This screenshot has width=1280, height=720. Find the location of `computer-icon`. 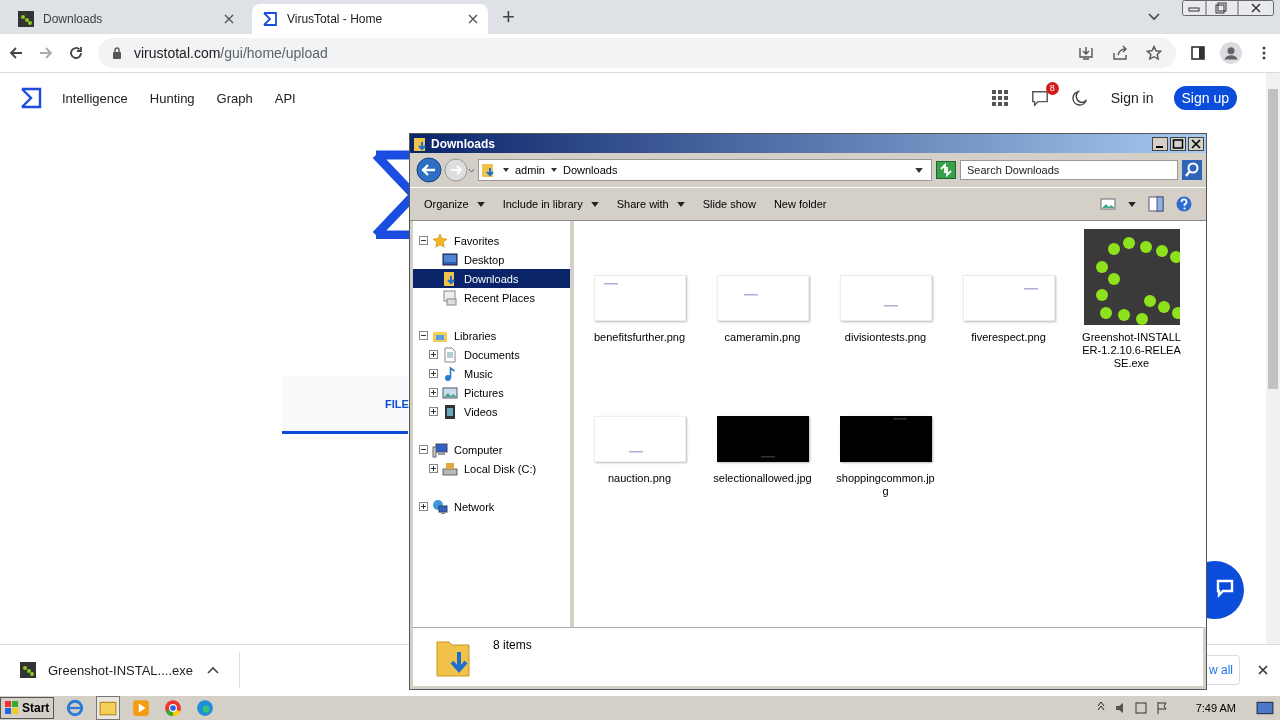

computer-icon is located at coordinates (440, 449).